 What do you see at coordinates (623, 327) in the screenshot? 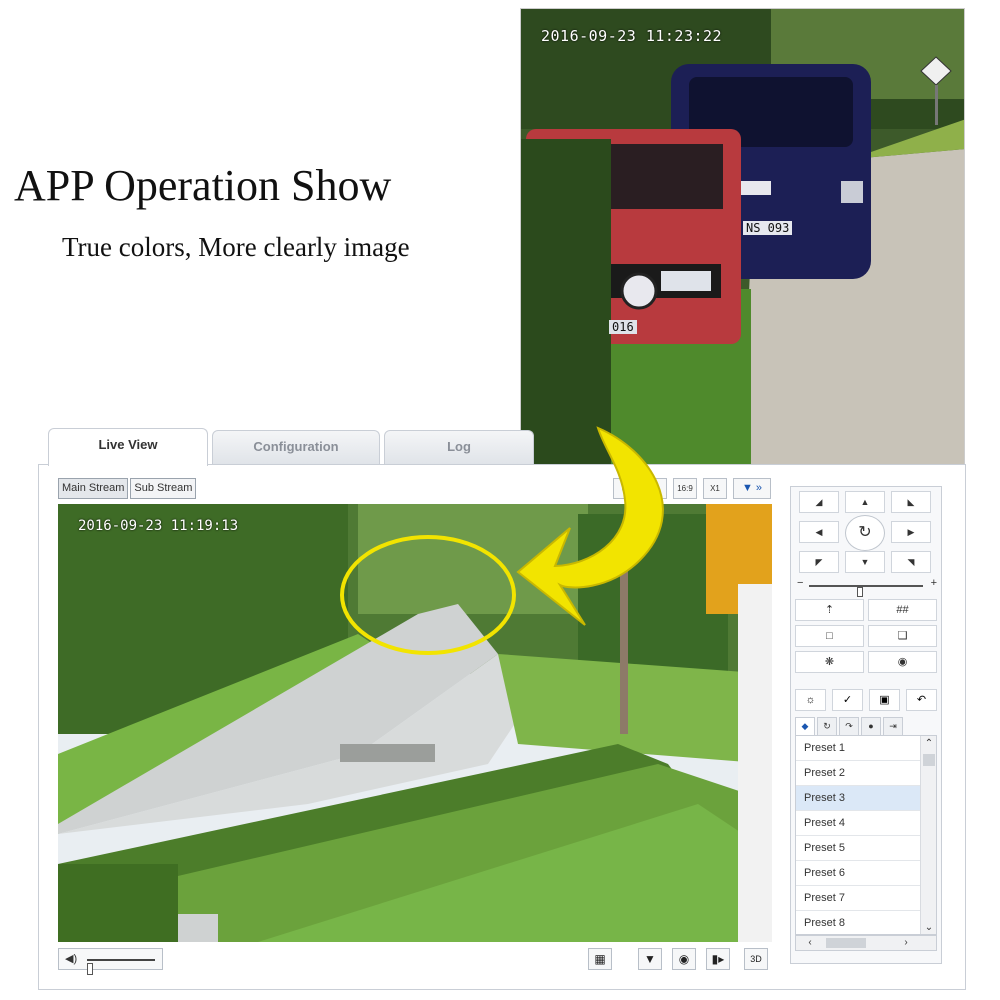
I see `plate-left: 016` at bounding box center [623, 327].